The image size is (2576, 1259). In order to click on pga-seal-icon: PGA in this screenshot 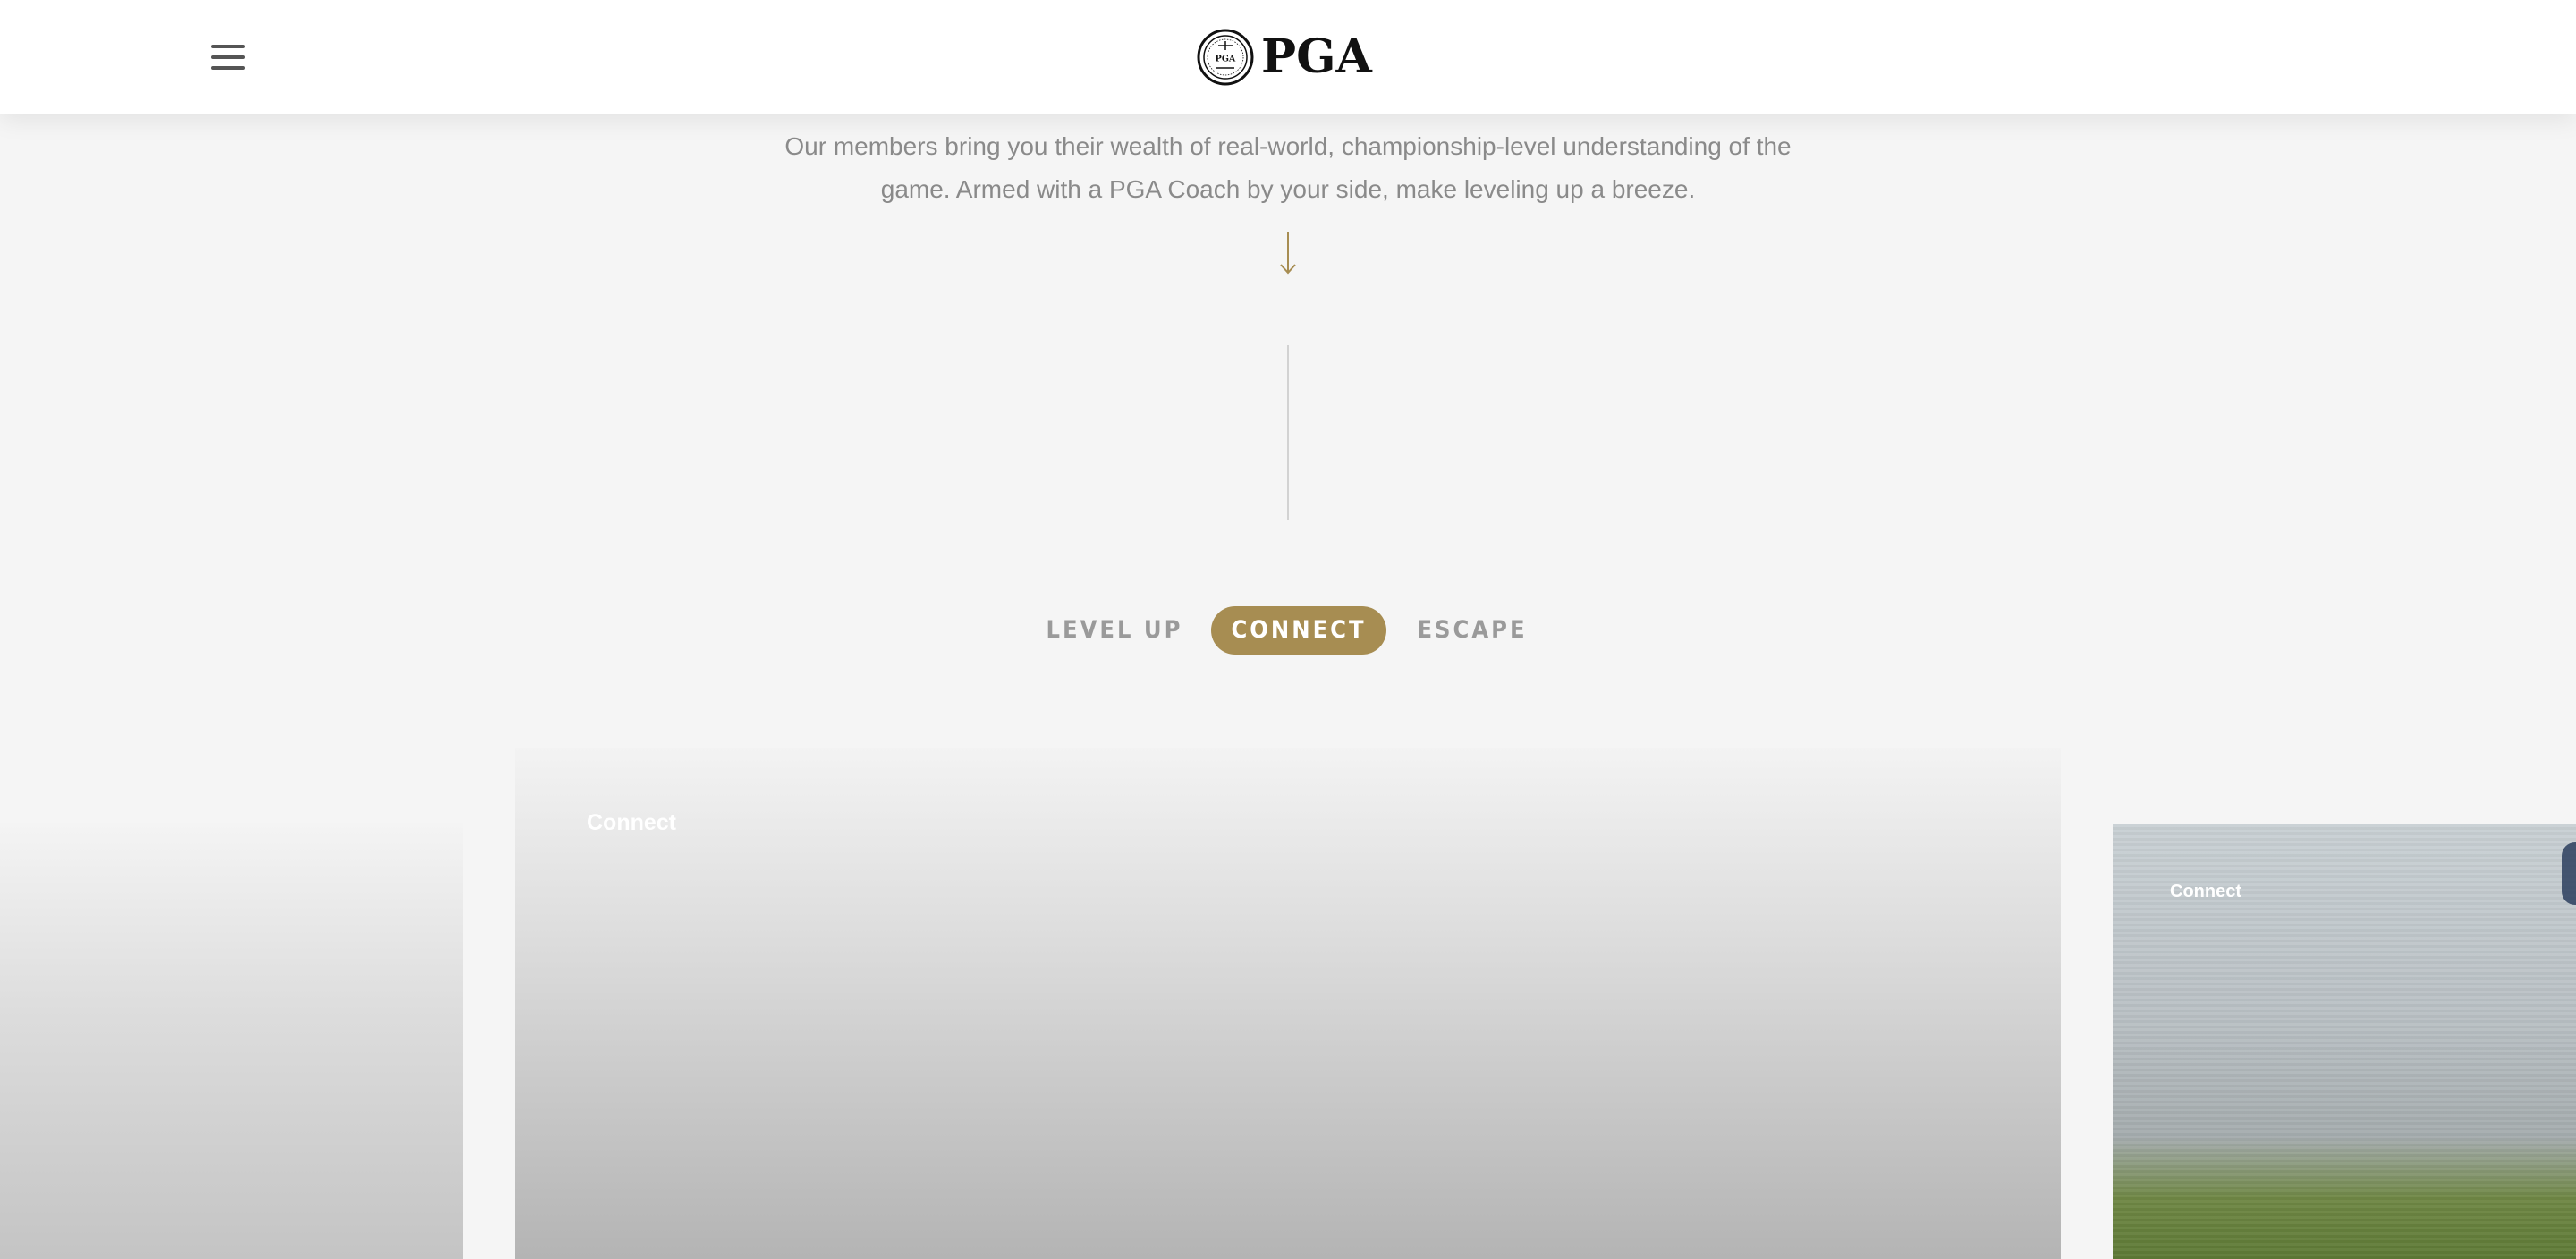, I will do `click(1225, 57)`.